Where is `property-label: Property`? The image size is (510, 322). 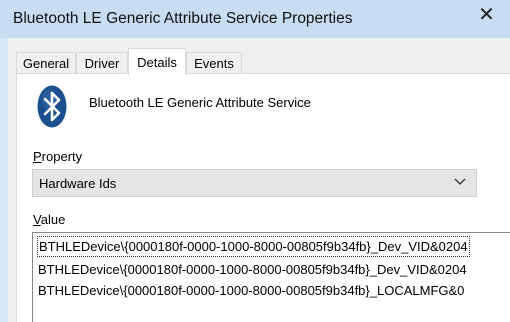 property-label: Property is located at coordinates (57, 156).